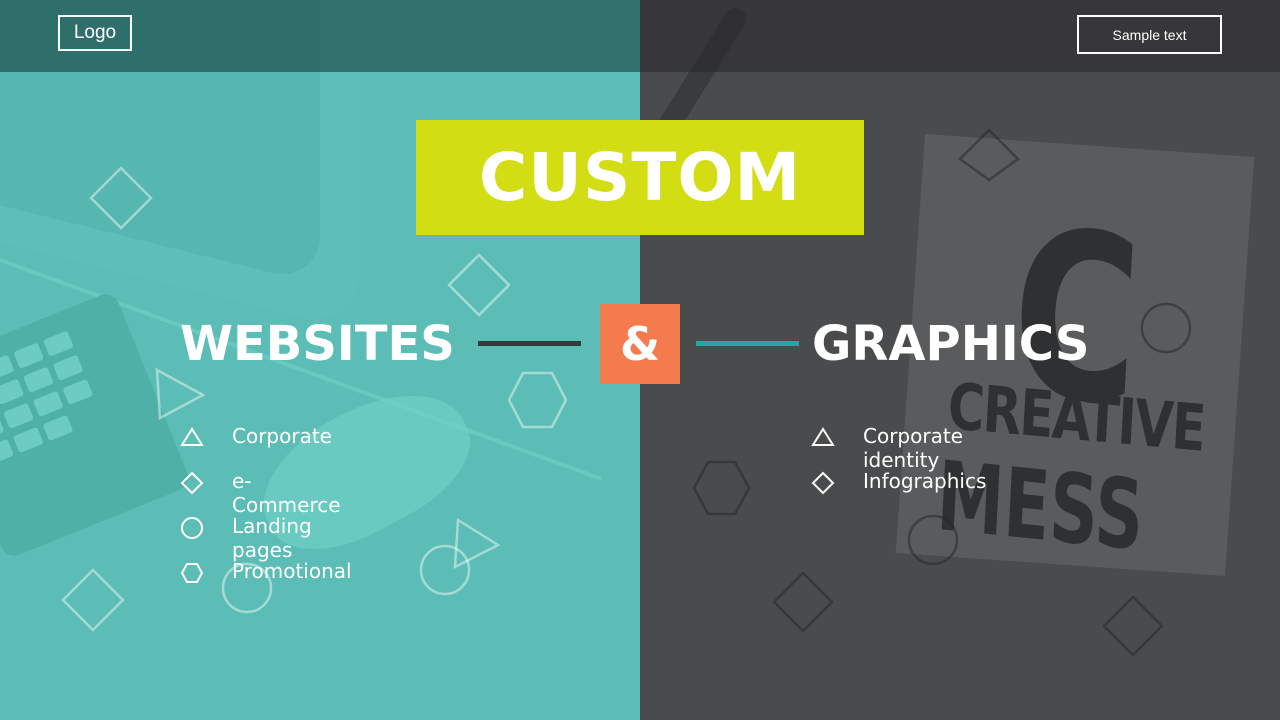  What do you see at coordinates (1040, 506) in the screenshot?
I see `poster-word-mess: MESS` at bounding box center [1040, 506].